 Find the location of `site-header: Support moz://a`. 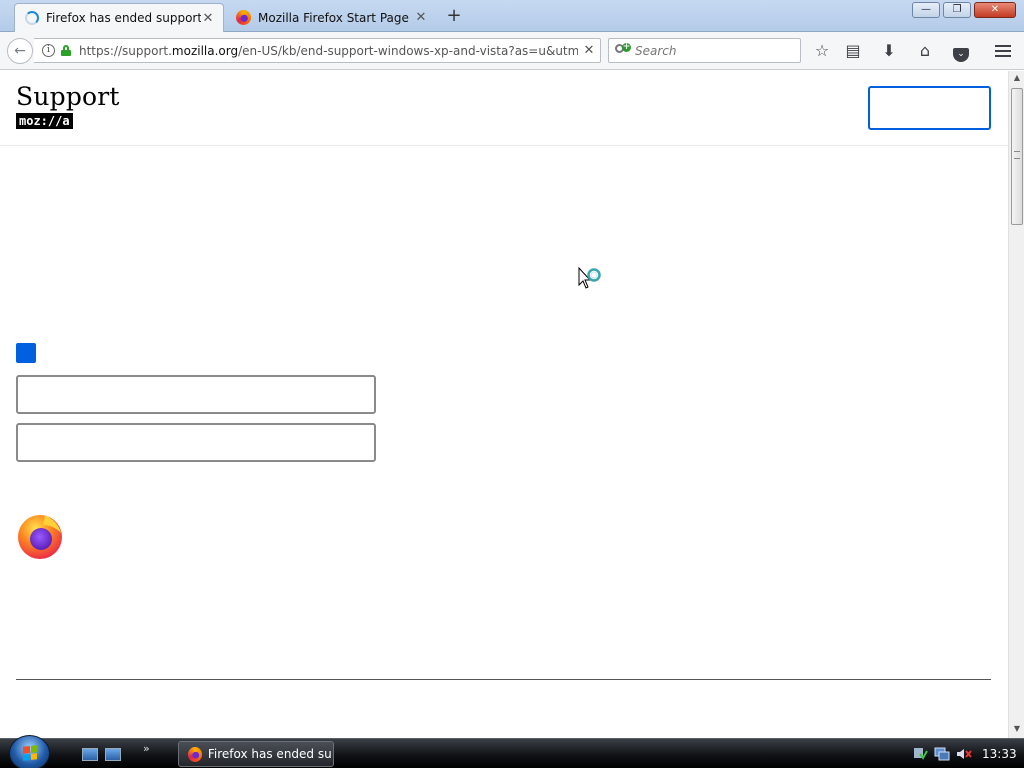

site-header: Support moz://a is located at coordinates (504, 108).